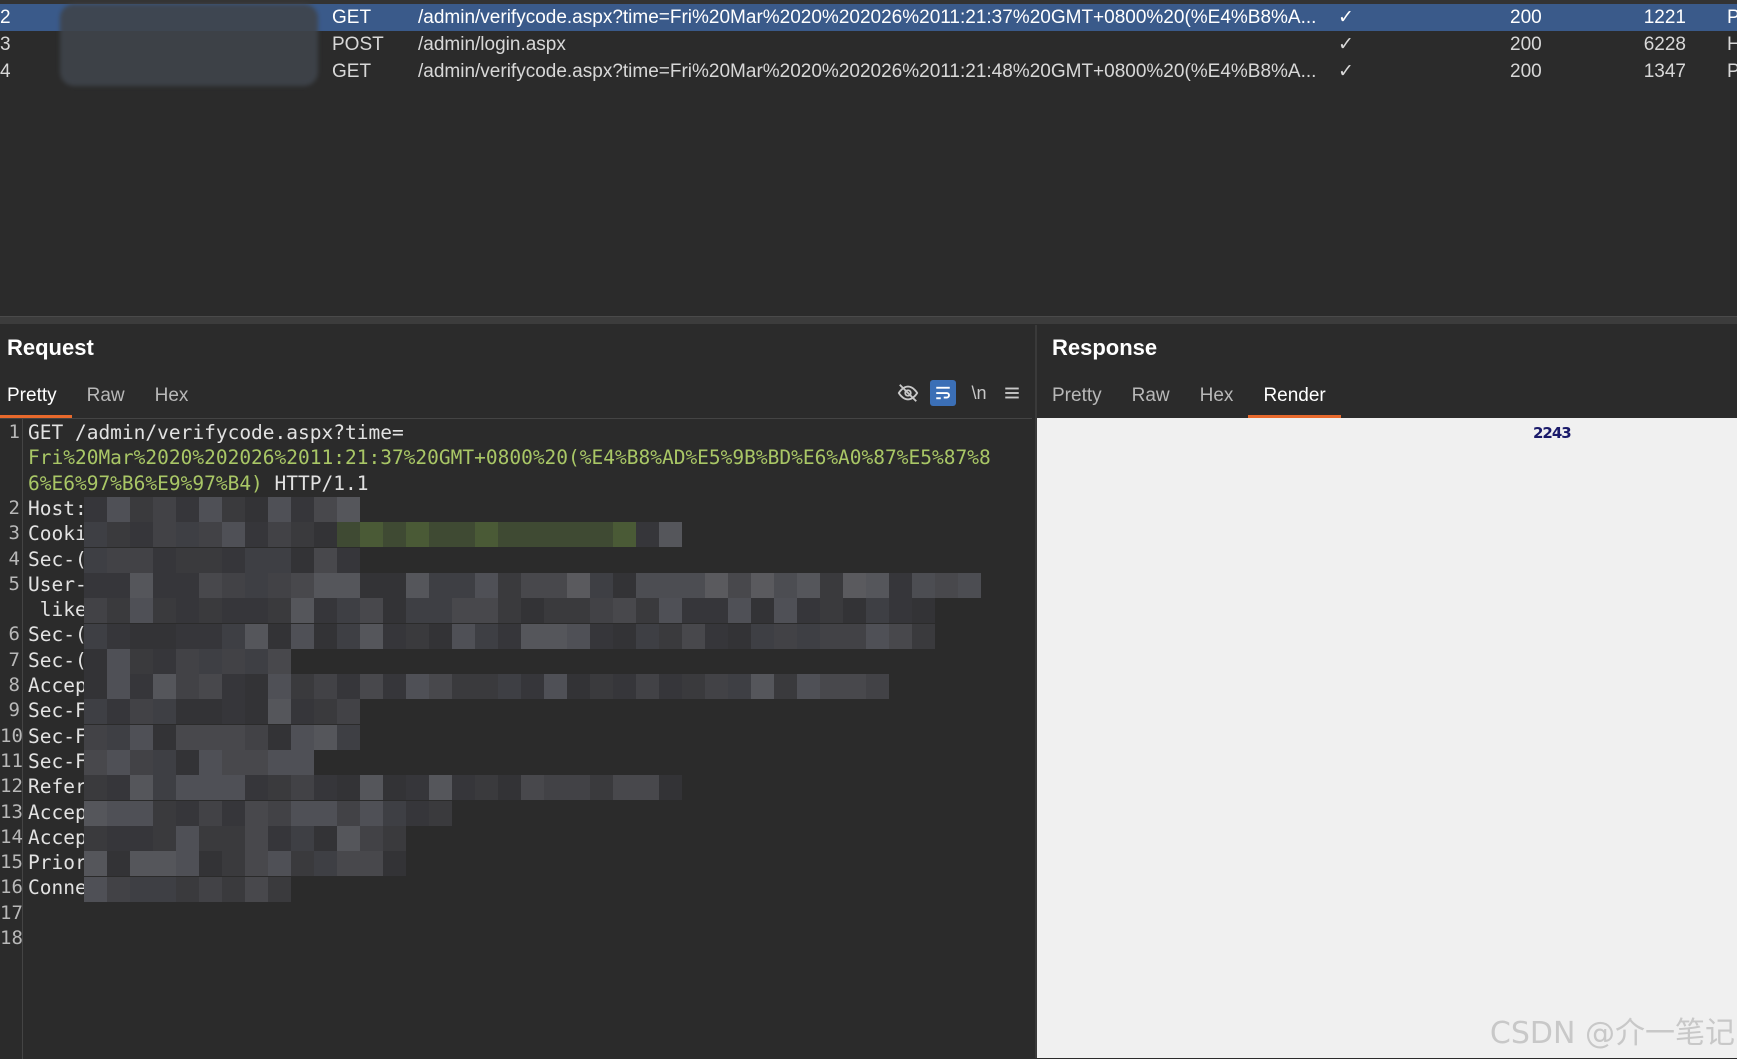 Image resolution: width=1737 pixels, height=1059 pixels. Describe the element at coordinates (868, 320) in the screenshot. I see `split-divider` at that location.